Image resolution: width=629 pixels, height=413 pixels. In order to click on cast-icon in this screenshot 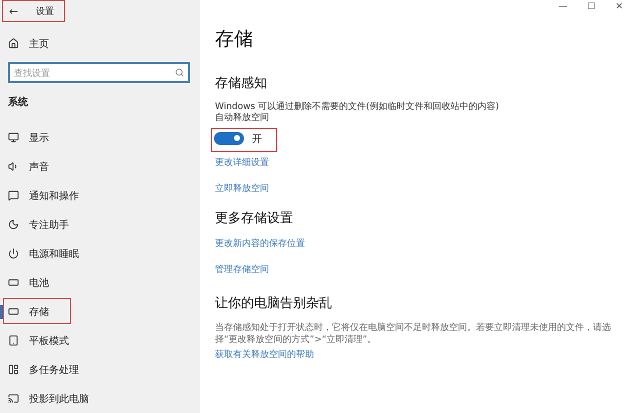, I will do `click(13, 398)`.